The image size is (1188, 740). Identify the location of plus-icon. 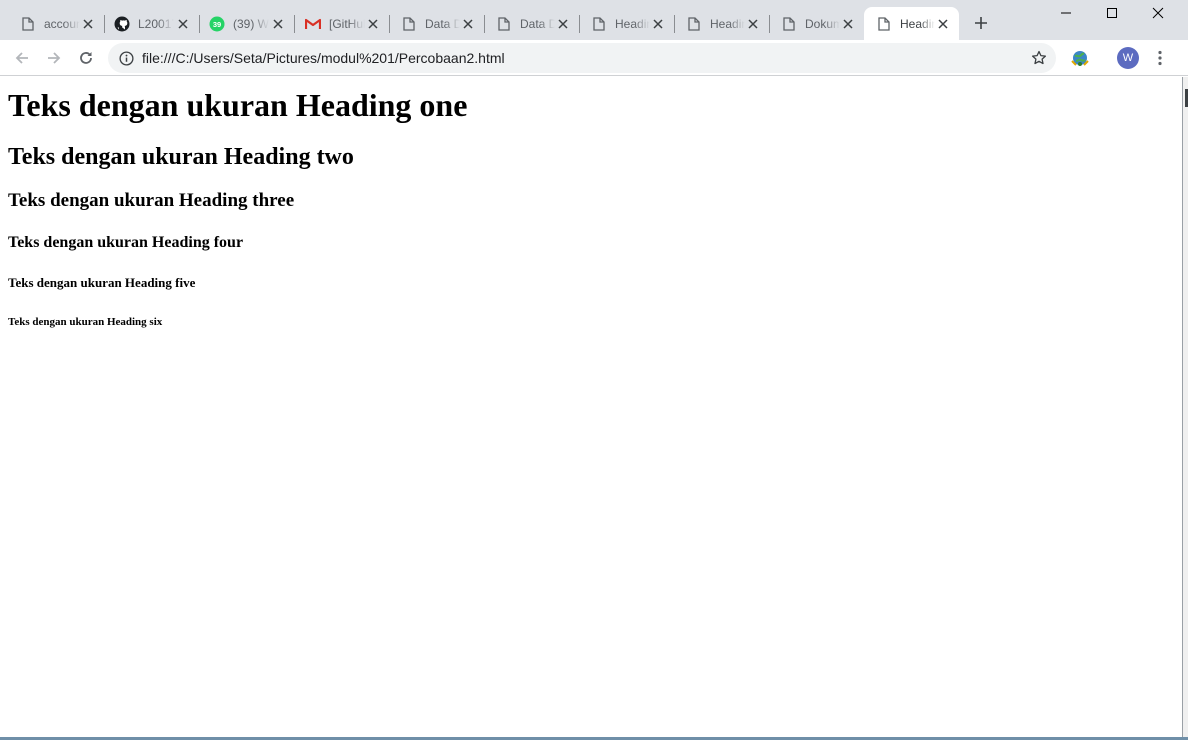
(981, 23).